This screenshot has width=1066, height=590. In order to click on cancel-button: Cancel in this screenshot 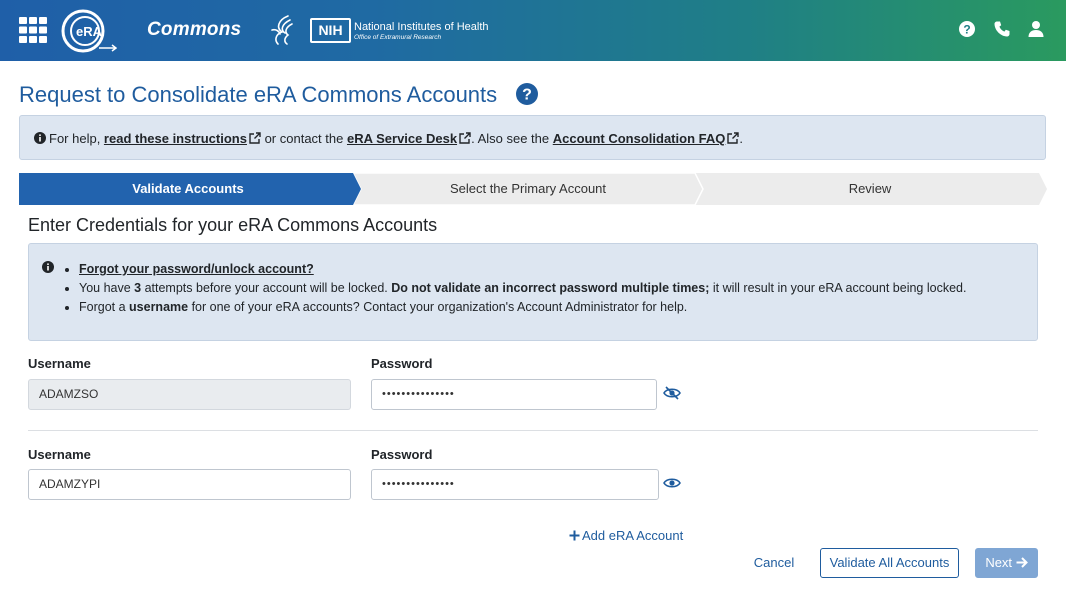, I will do `click(774, 564)`.